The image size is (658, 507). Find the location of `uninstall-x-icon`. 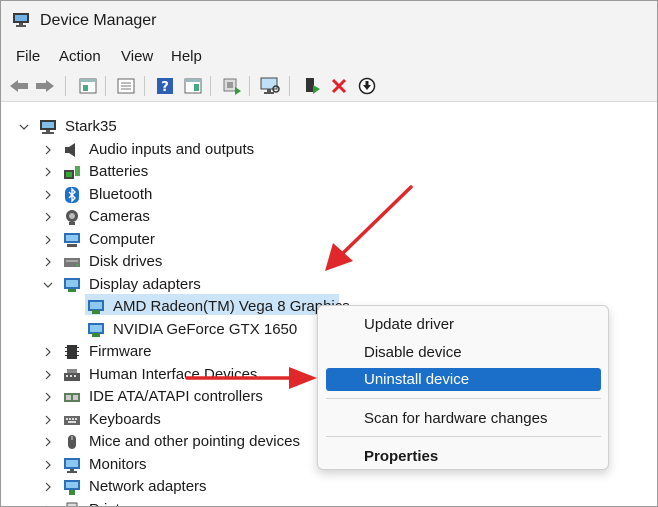

uninstall-x-icon is located at coordinates (339, 86).